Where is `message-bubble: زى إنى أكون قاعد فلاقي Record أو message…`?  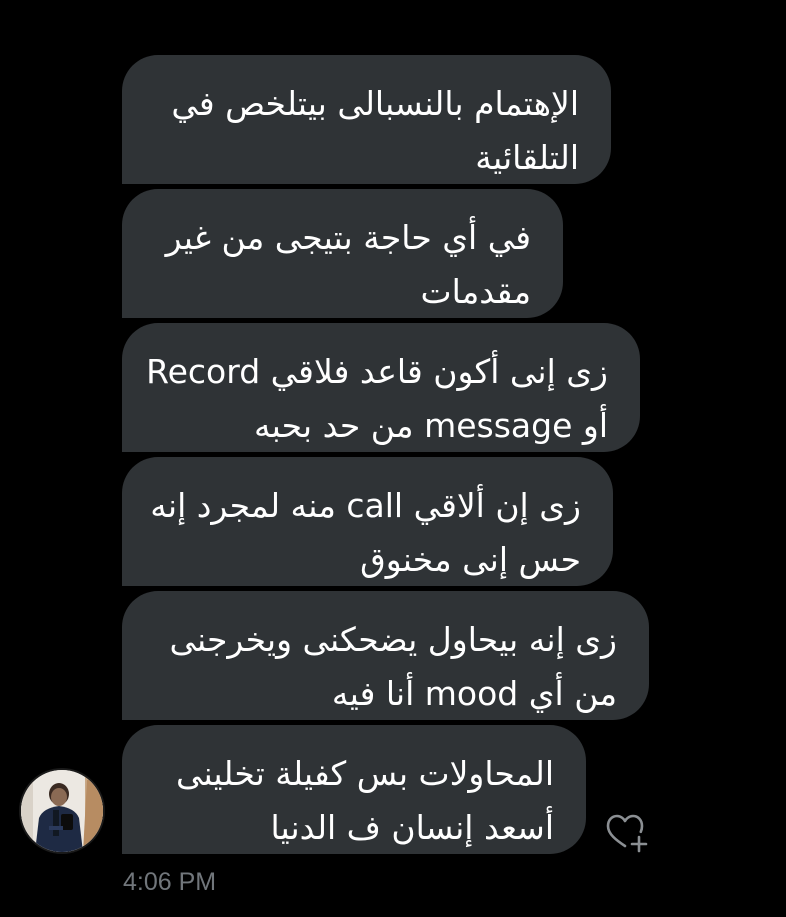
message-bubble: زى إنى أكون قاعد فلاقي Record أو message… is located at coordinates (381, 387).